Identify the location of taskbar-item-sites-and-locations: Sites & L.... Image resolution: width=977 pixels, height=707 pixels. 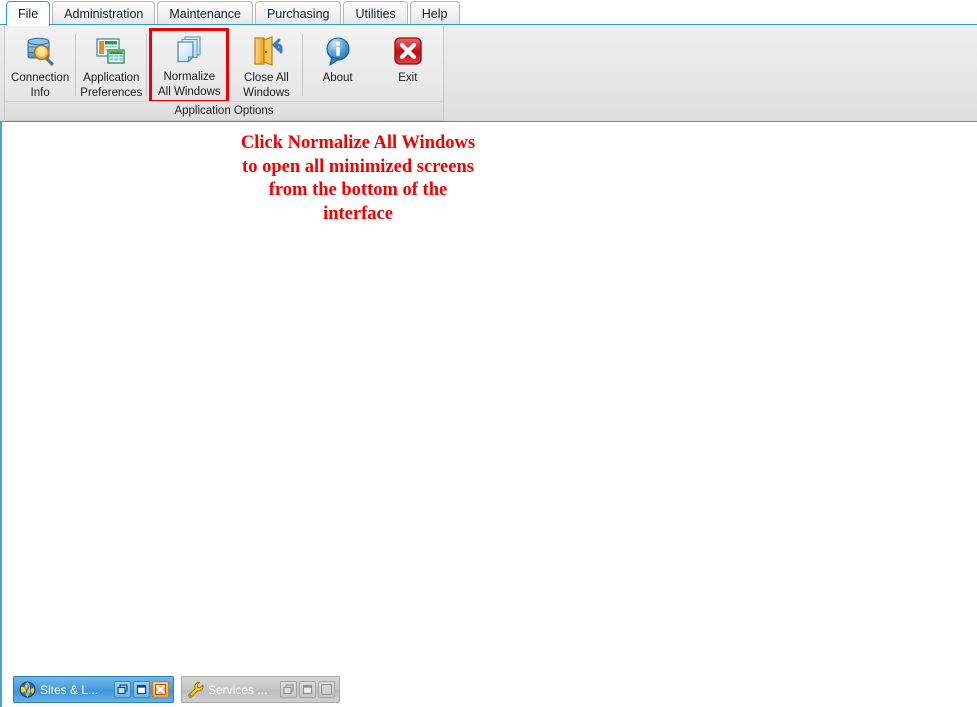
(93, 689).